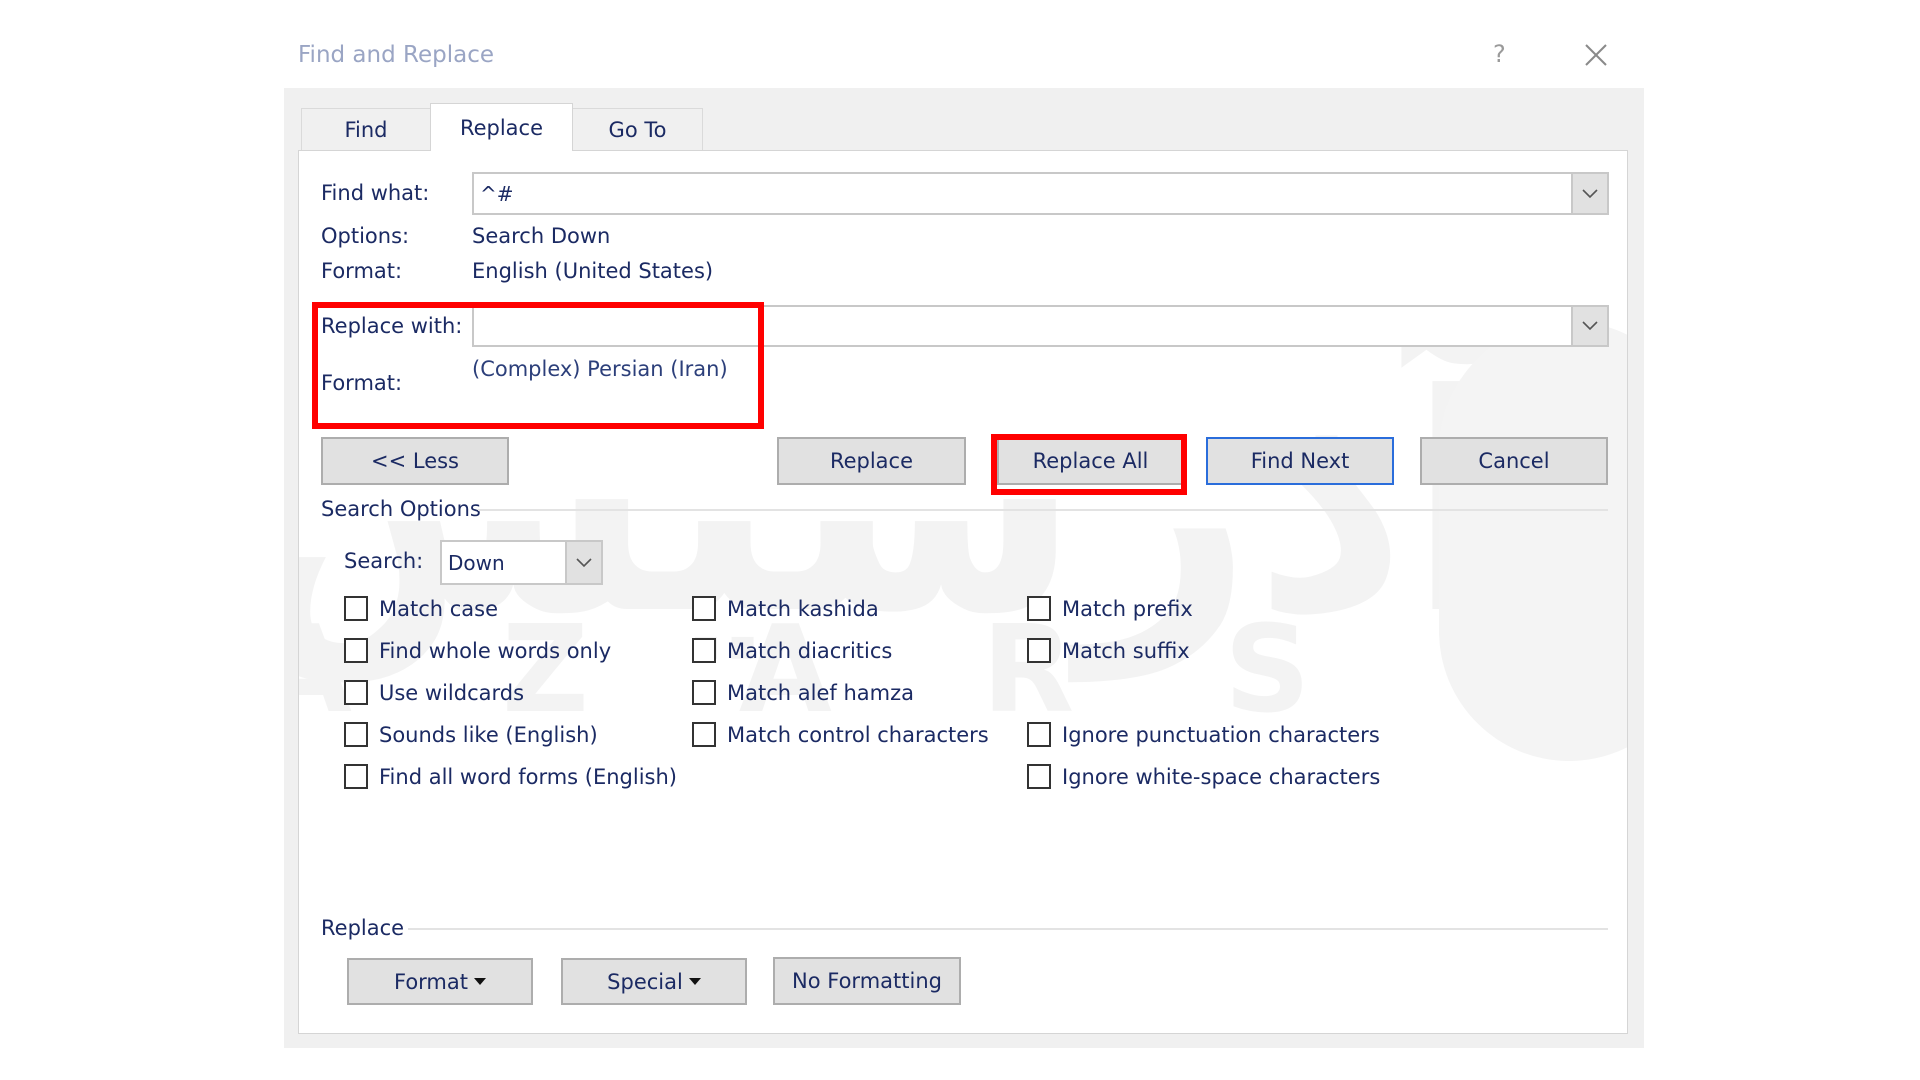  What do you see at coordinates (356, 776) in the screenshot?
I see `word-forms-checkbox` at bounding box center [356, 776].